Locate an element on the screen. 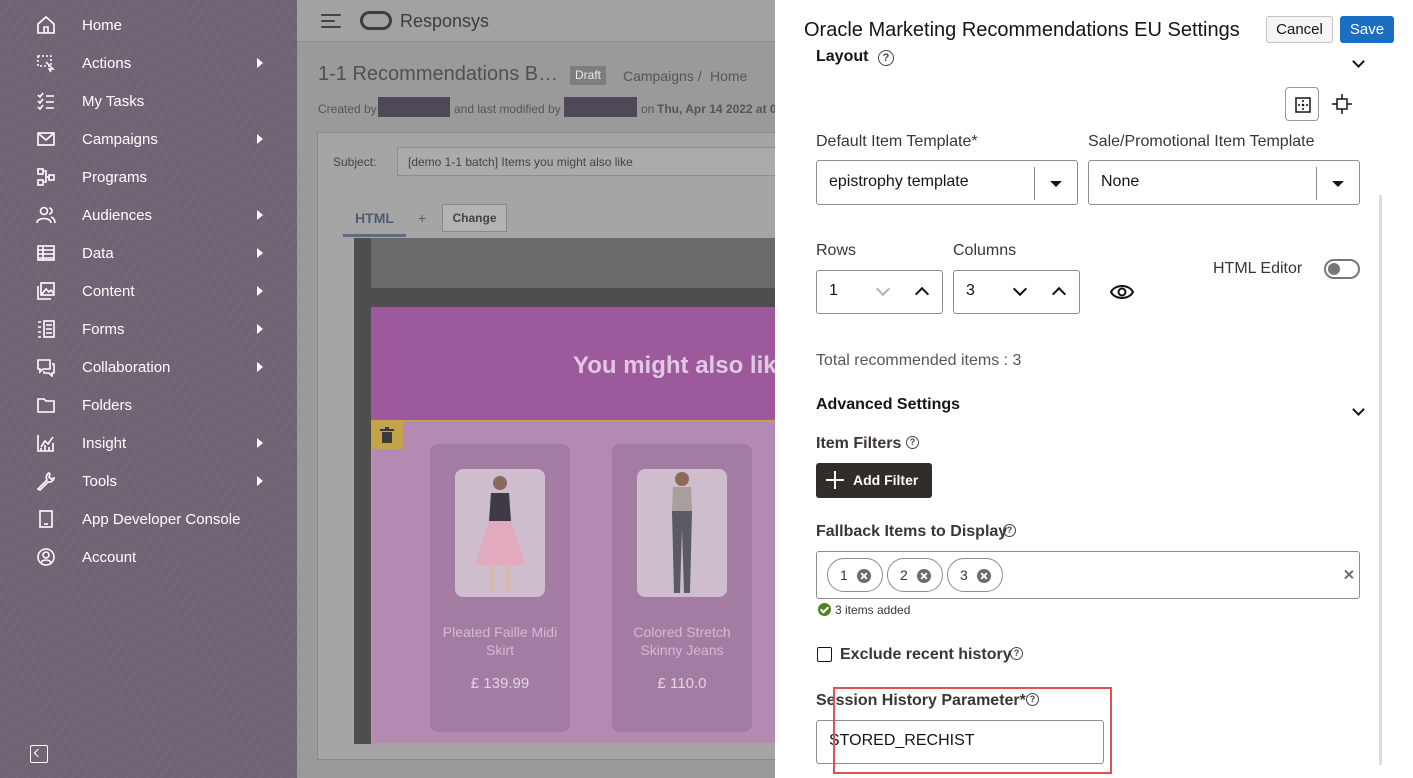 The image size is (1413, 778). fallback-chip: 2 is located at coordinates (915, 575).